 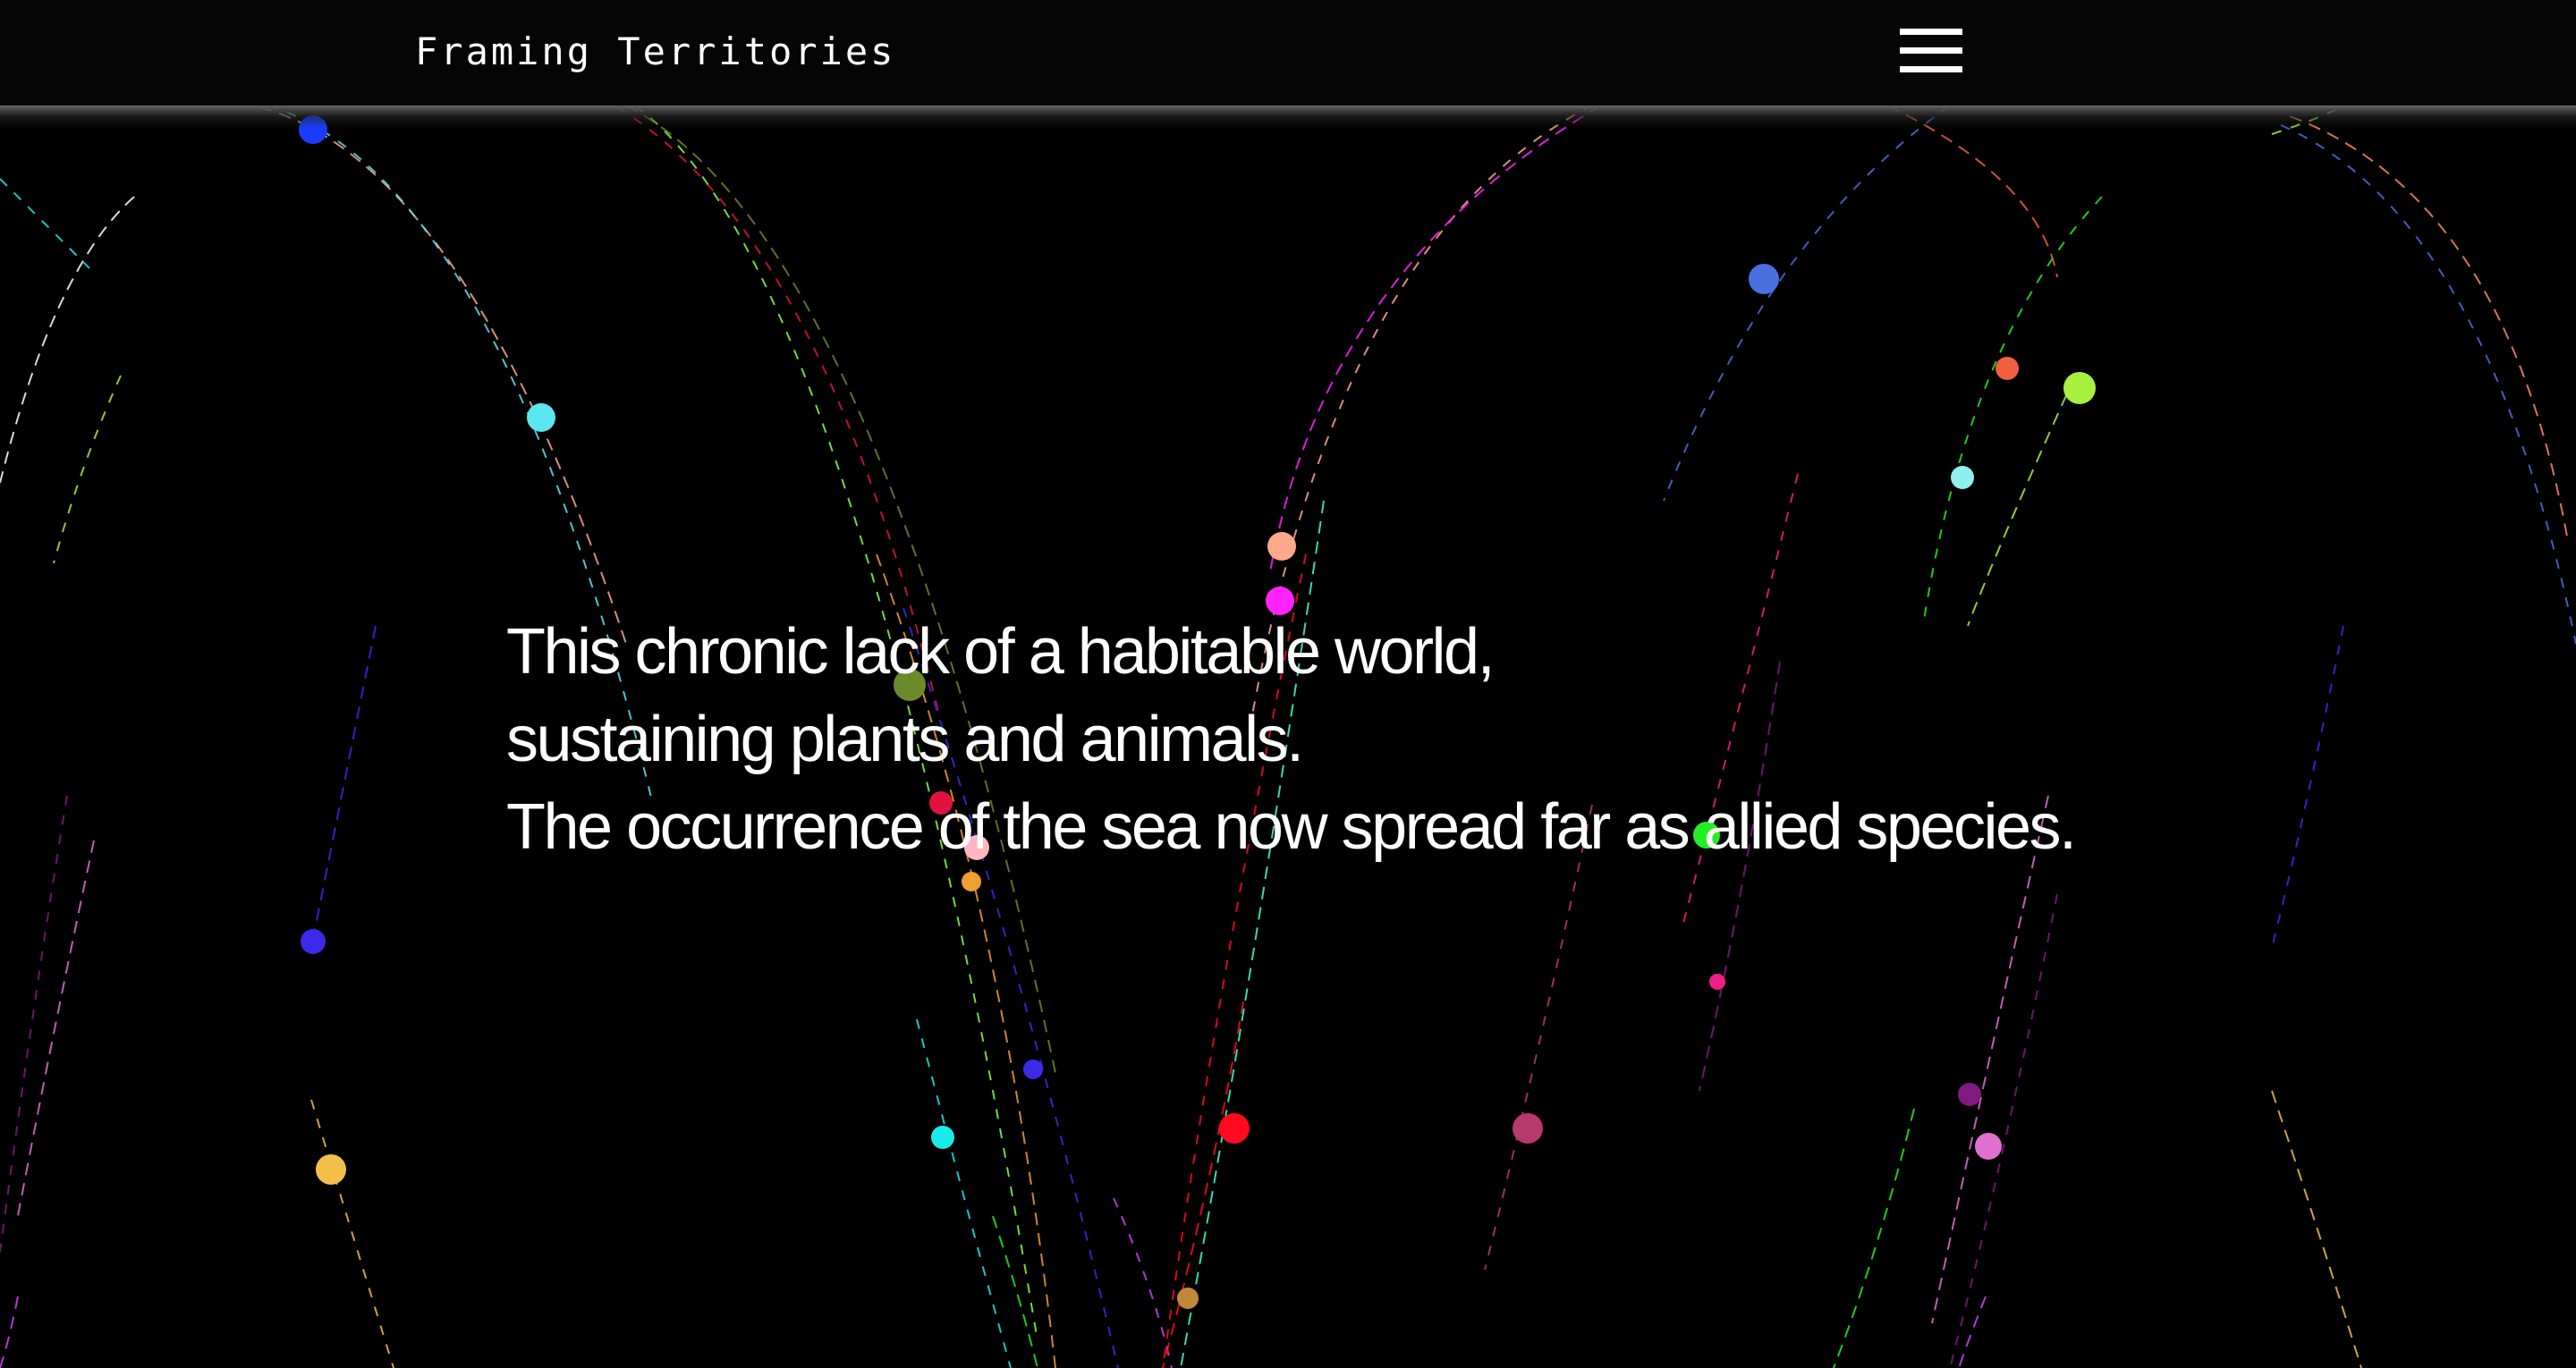 What do you see at coordinates (1288, 53) in the screenshot?
I see `site-header: Framing Territories` at bounding box center [1288, 53].